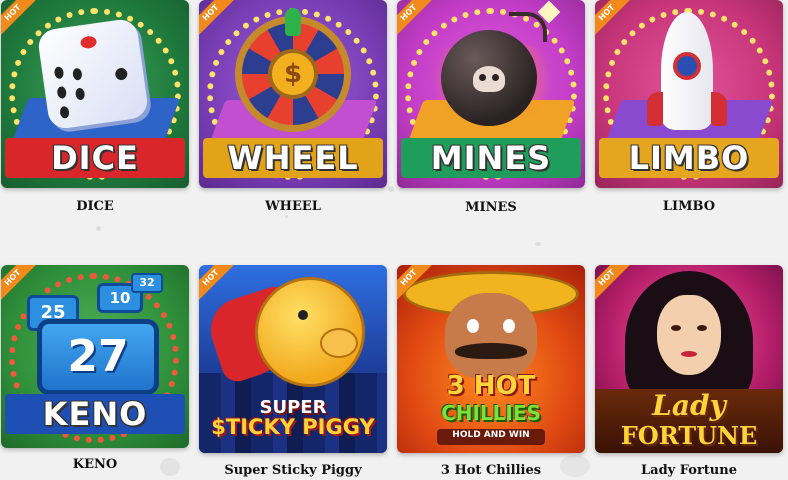 This screenshot has height=480, width=788. I want to click on game-title: KENO, so click(95, 464).